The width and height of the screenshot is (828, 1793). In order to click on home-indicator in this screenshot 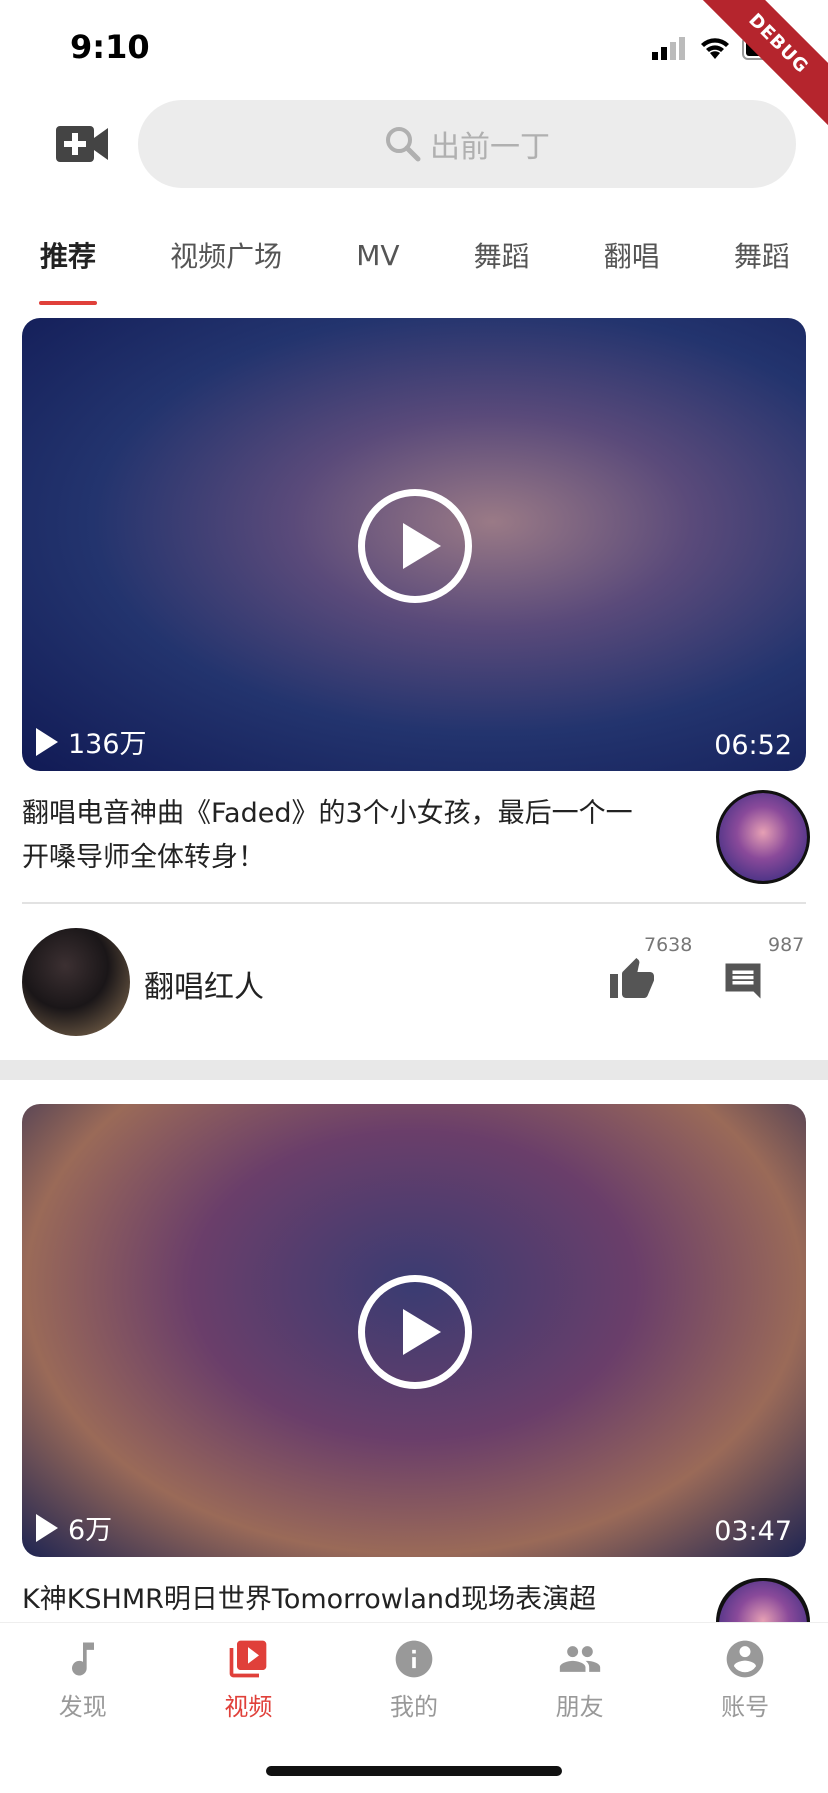, I will do `click(414, 1771)`.